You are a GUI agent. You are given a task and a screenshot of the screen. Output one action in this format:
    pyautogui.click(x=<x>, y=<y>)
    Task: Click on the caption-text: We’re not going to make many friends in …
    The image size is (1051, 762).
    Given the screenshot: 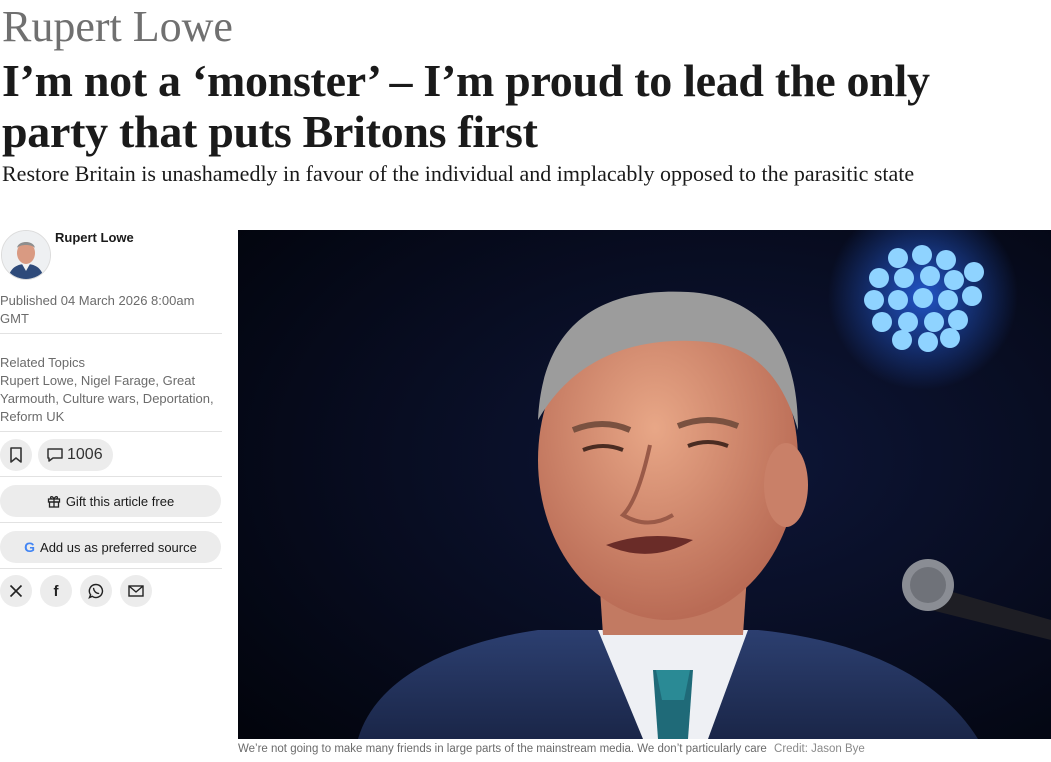 What is the action you would take?
    pyautogui.click(x=502, y=749)
    